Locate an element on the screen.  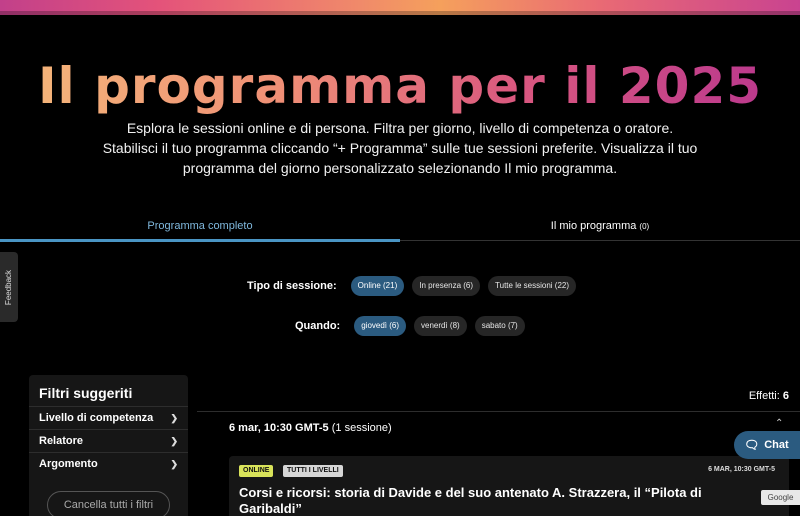
tab-my-program-count: (0) is located at coordinates (644, 226).